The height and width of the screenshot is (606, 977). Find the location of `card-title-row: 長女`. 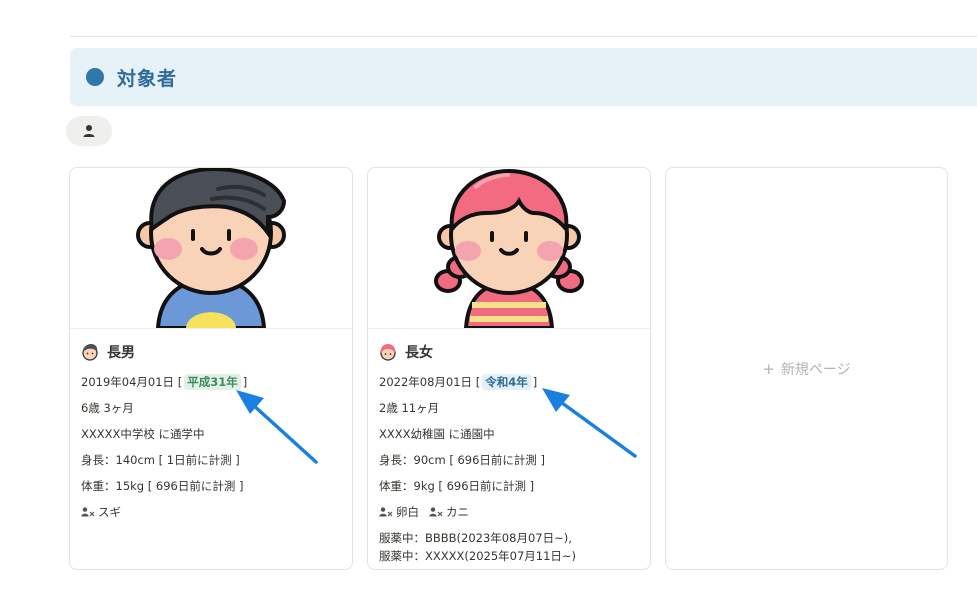

card-title-row: 長女 is located at coordinates (508, 352).